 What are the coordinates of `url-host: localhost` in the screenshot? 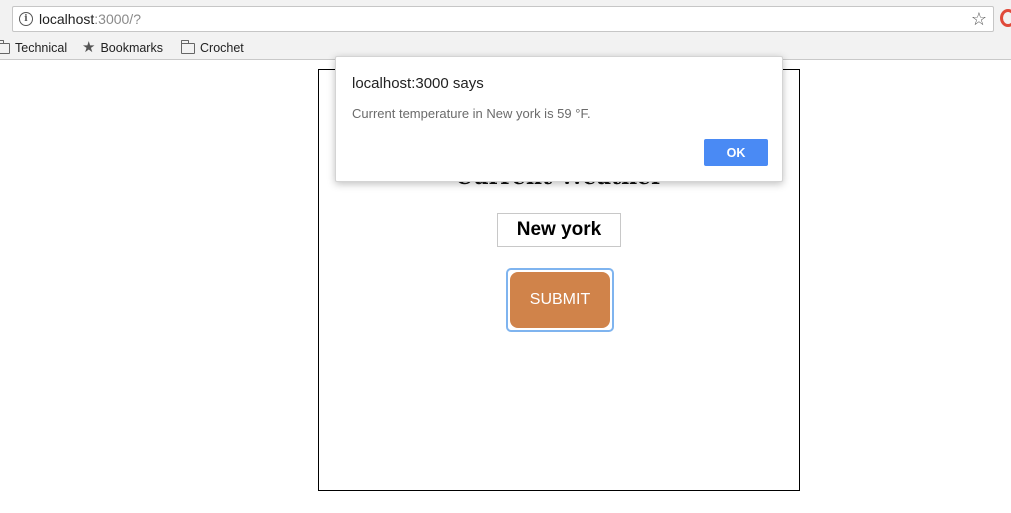 It's located at (67, 19).